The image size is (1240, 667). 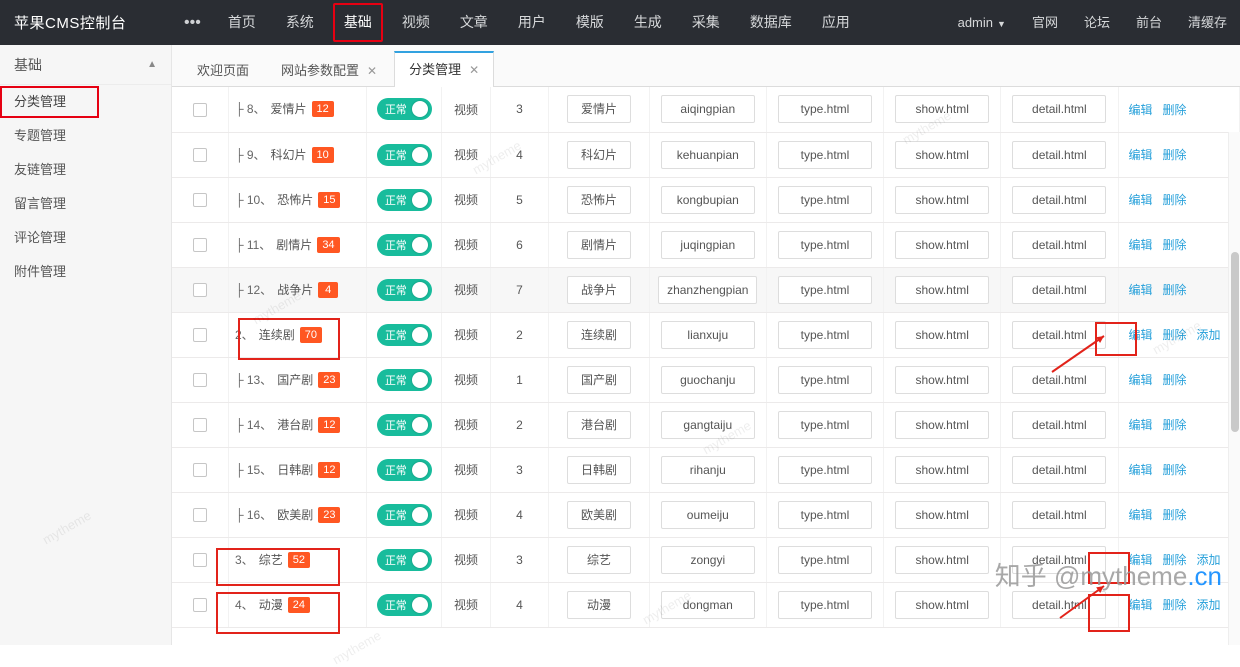 What do you see at coordinates (707, 514) in the screenshot?
I see `row-en-input: oumeiju` at bounding box center [707, 514].